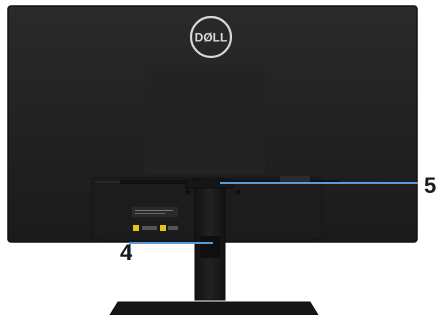 This screenshot has width=441, height=320. I want to click on cable-management-slot, so click(210, 247).